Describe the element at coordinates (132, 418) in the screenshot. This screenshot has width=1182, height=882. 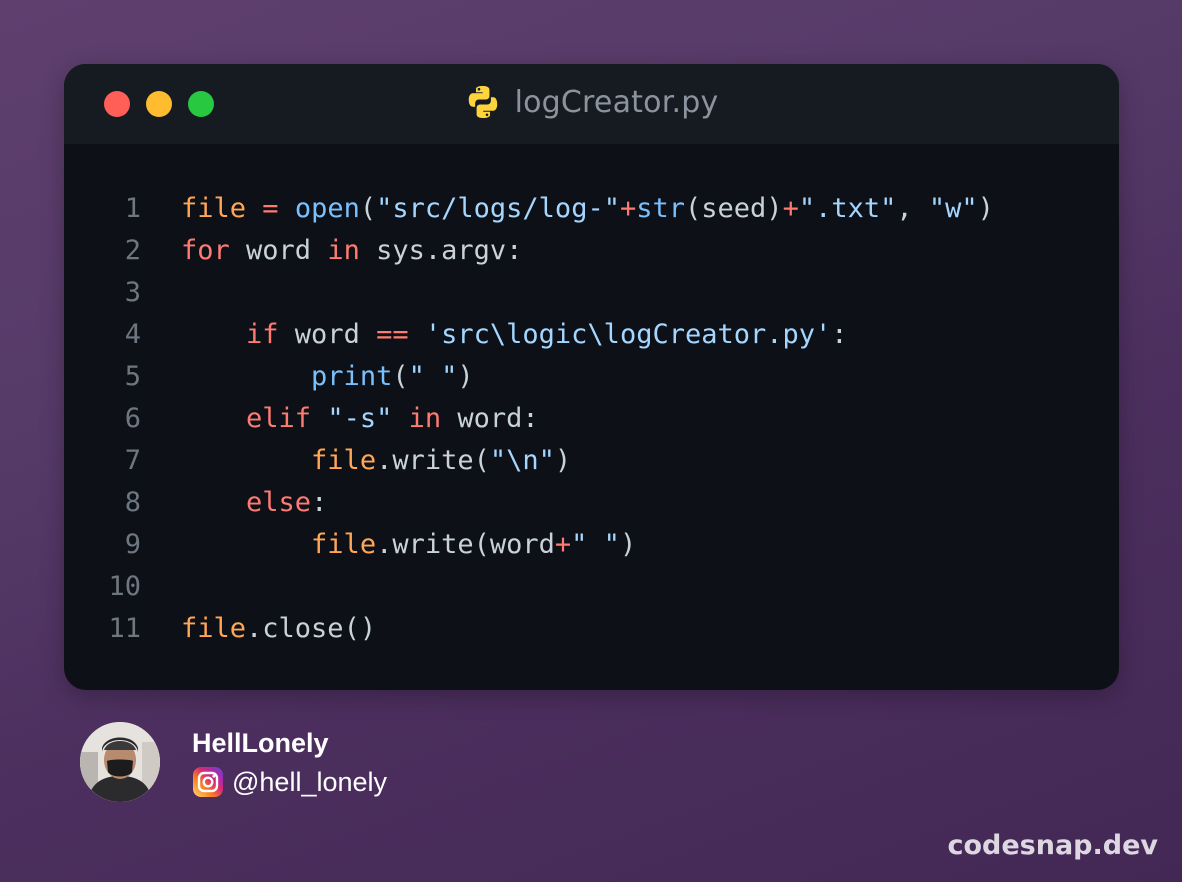
I see `line-number: 6` at that location.